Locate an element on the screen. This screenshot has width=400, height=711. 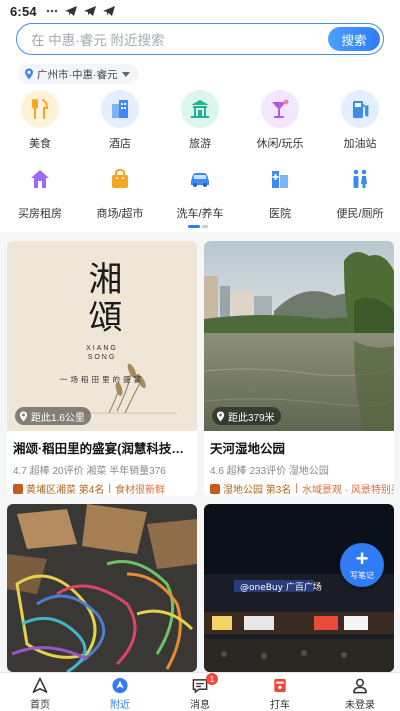
page-indicator is located at coordinates (200, 227).